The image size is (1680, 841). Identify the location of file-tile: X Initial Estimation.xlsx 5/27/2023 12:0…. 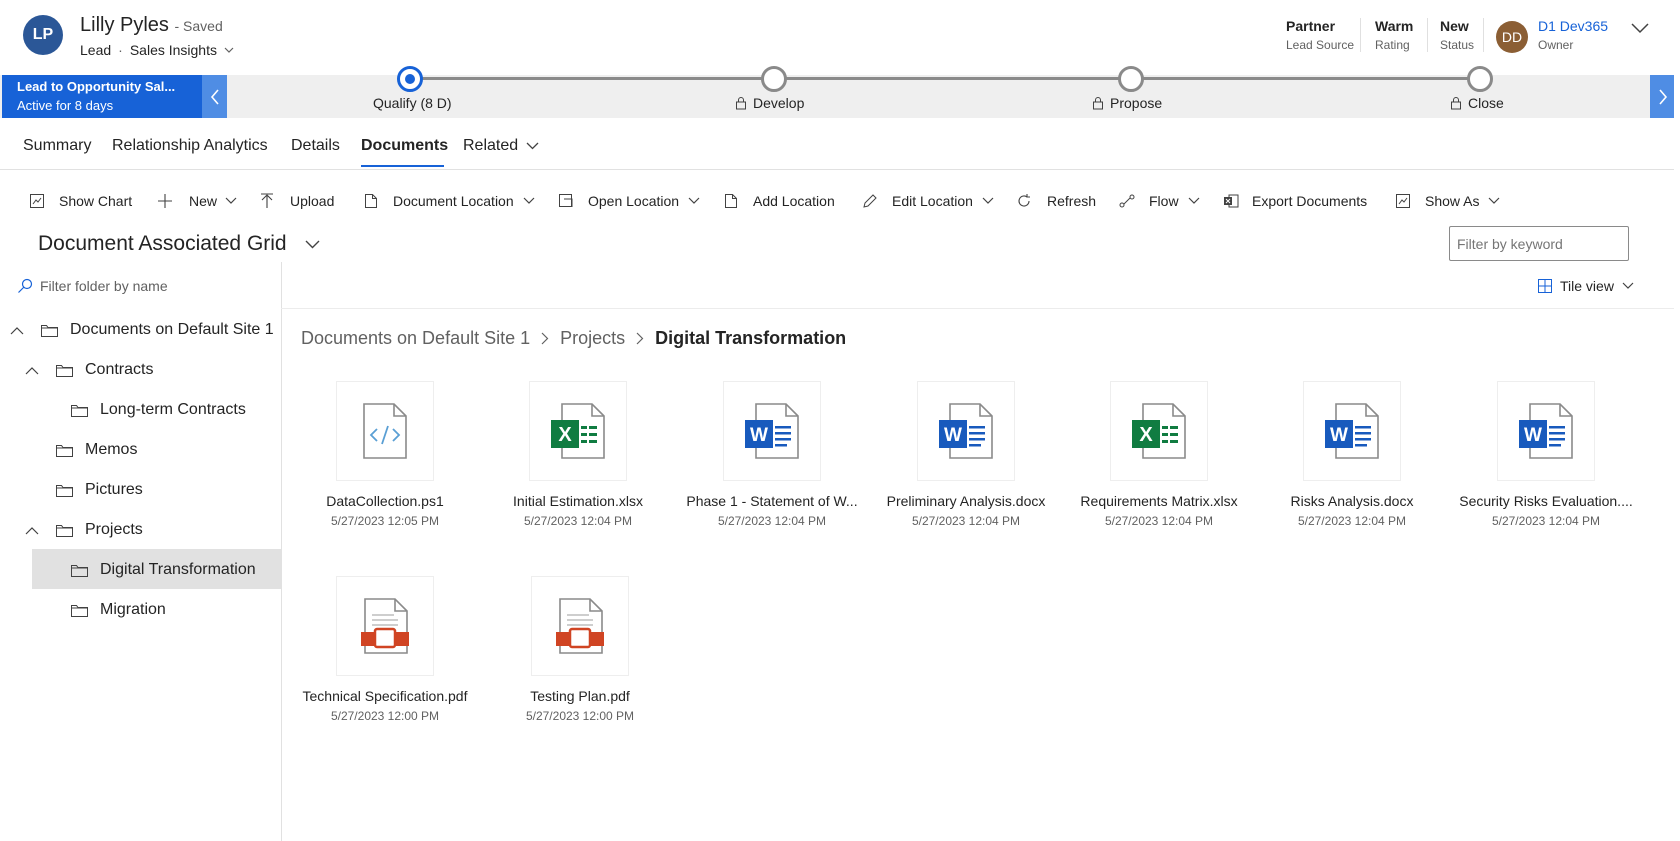
(578, 454).